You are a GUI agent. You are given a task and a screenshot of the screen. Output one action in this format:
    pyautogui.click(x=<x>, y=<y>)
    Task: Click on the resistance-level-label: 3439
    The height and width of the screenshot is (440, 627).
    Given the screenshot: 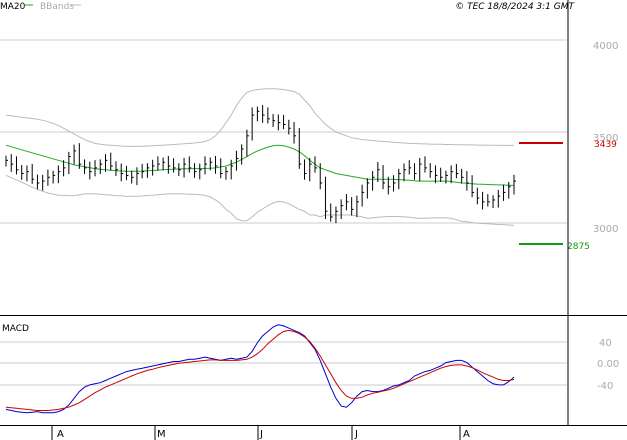 What is the action you would take?
    pyautogui.click(x=605, y=145)
    